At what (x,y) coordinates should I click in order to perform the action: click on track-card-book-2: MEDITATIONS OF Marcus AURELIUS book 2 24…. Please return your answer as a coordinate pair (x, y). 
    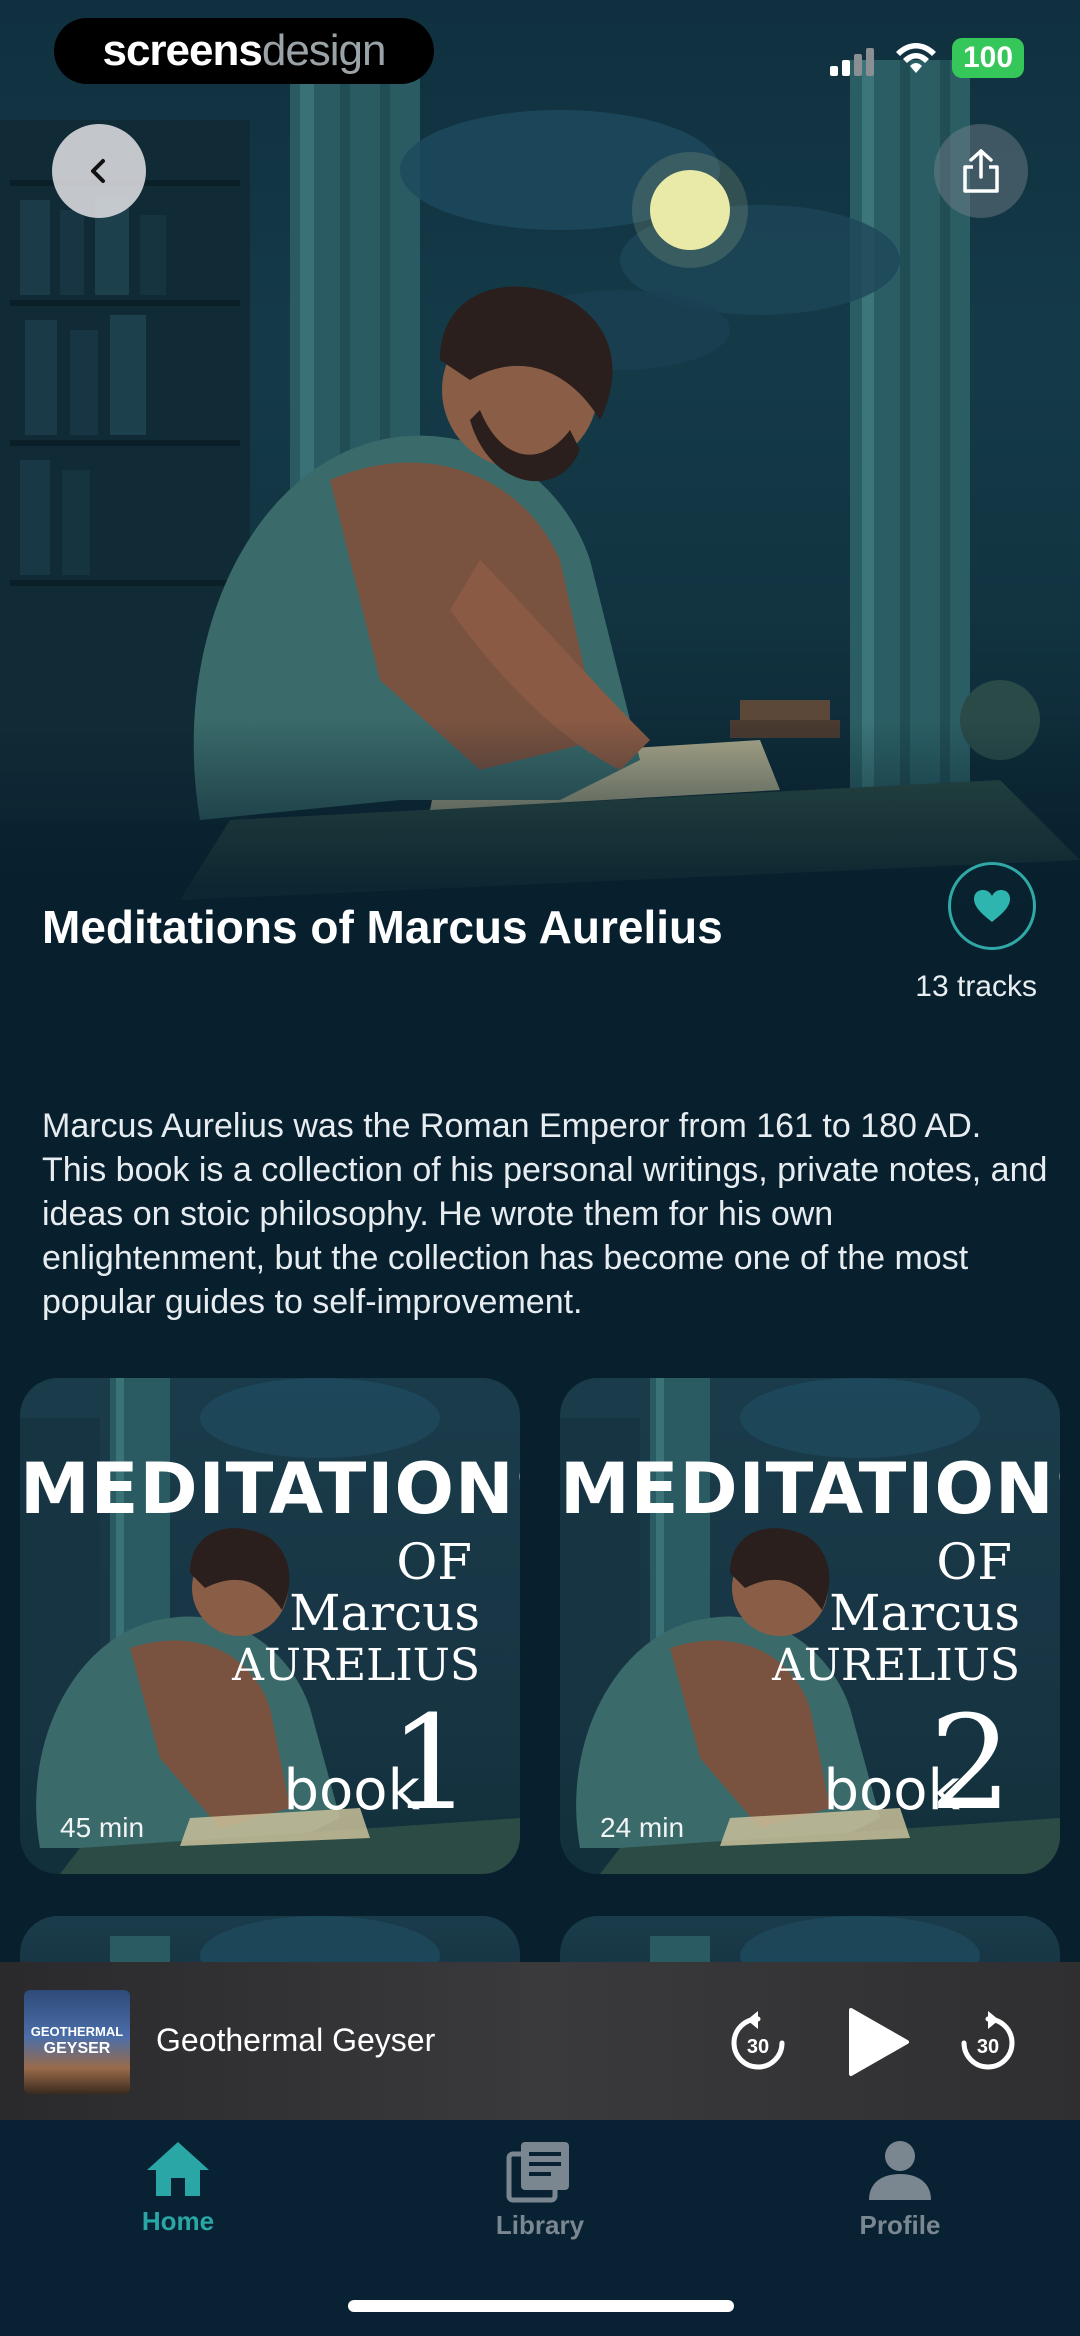
    Looking at the image, I should click on (810, 1626).